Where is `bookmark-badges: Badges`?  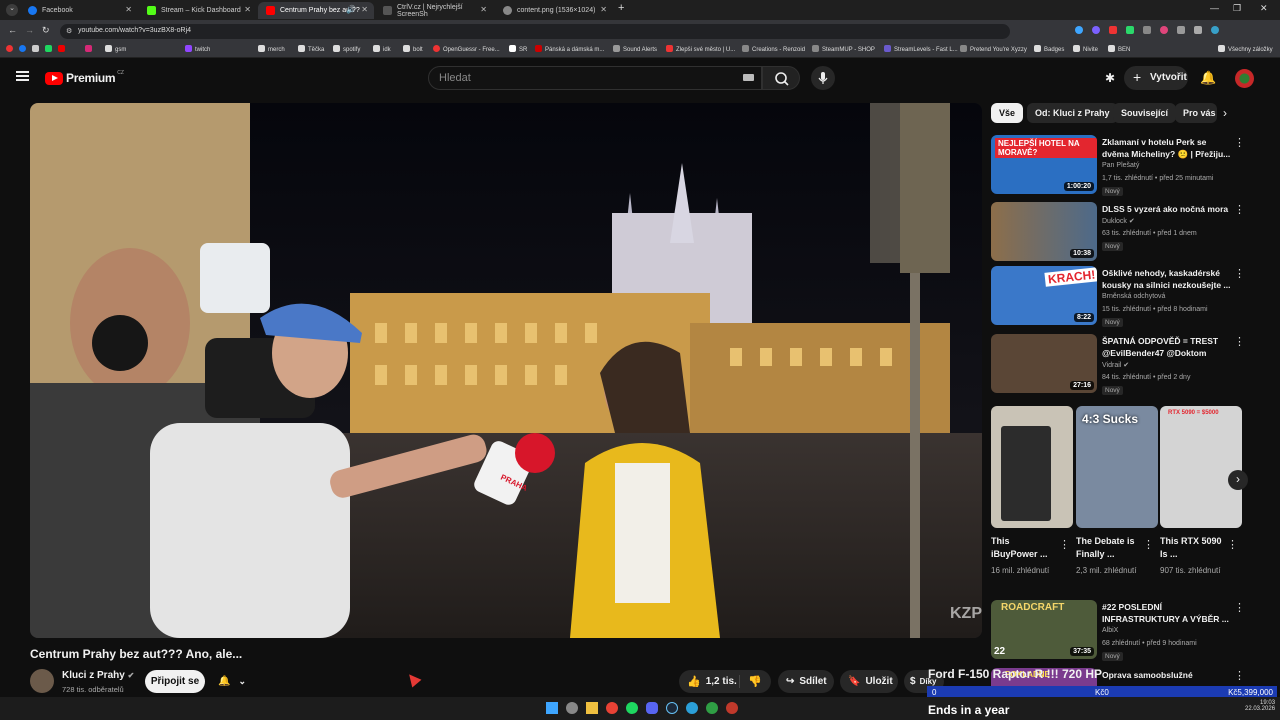 bookmark-badges: Badges is located at coordinates (1049, 49).